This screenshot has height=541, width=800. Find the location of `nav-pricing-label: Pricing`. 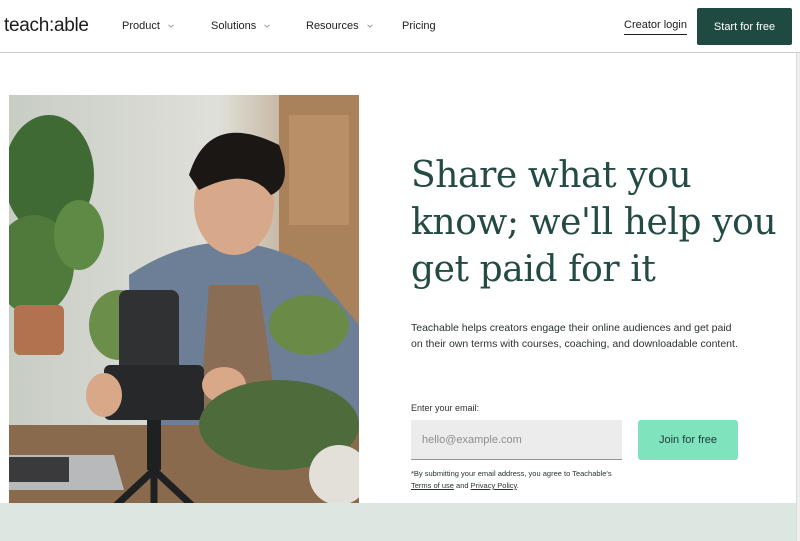

nav-pricing-label: Pricing is located at coordinates (419, 26).